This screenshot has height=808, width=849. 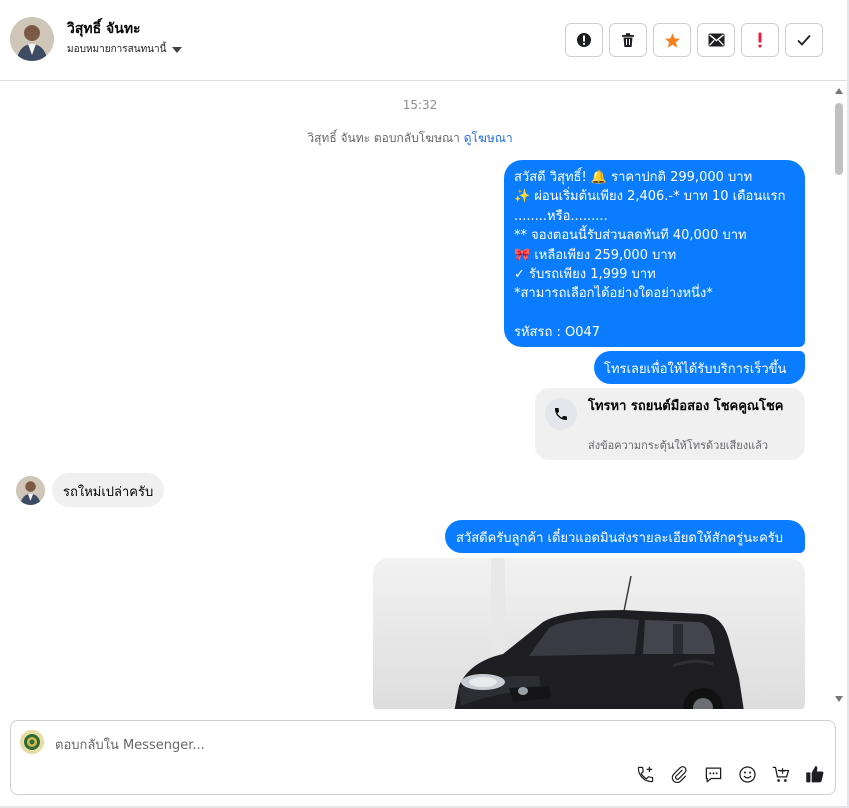 What do you see at coordinates (488, 138) in the screenshot?
I see `view-ad-link: ดูโฆษณา` at bounding box center [488, 138].